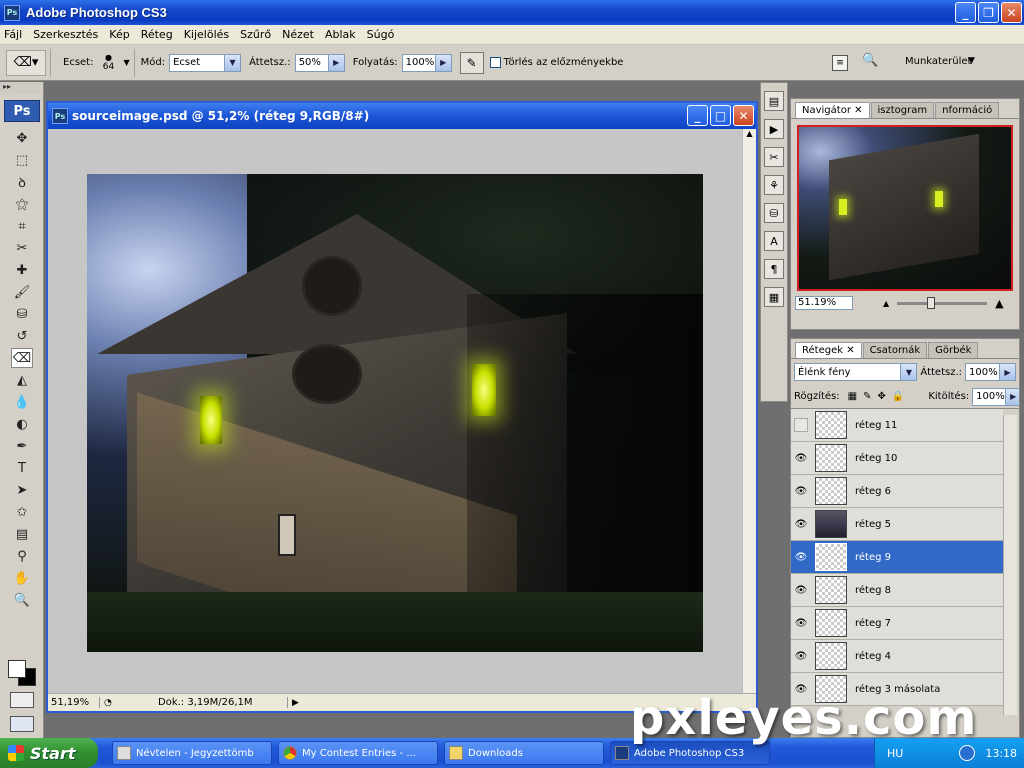 Image resolution: width=1024 pixels, height=768 pixels. What do you see at coordinates (157, 34) in the screenshot?
I see `menu-layer: Réteg` at bounding box center [157, 34].